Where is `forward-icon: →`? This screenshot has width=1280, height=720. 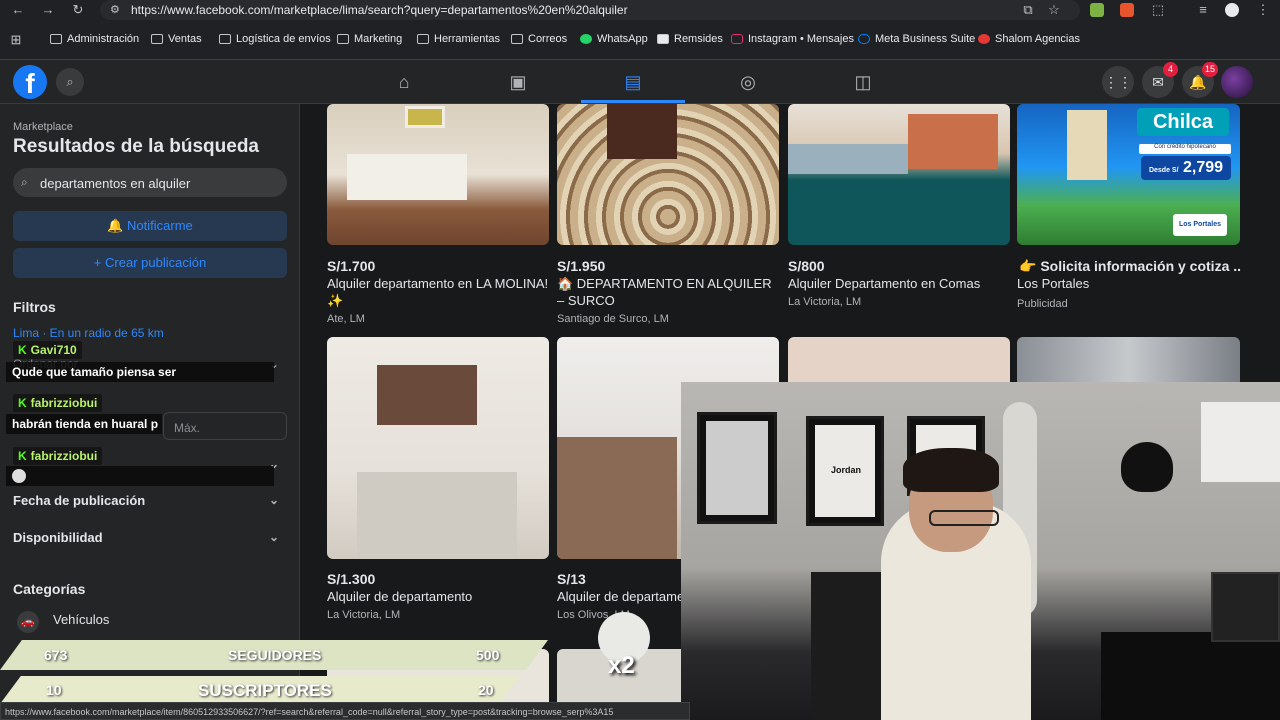 forward-icon: → is located at coordinates (48, 10).